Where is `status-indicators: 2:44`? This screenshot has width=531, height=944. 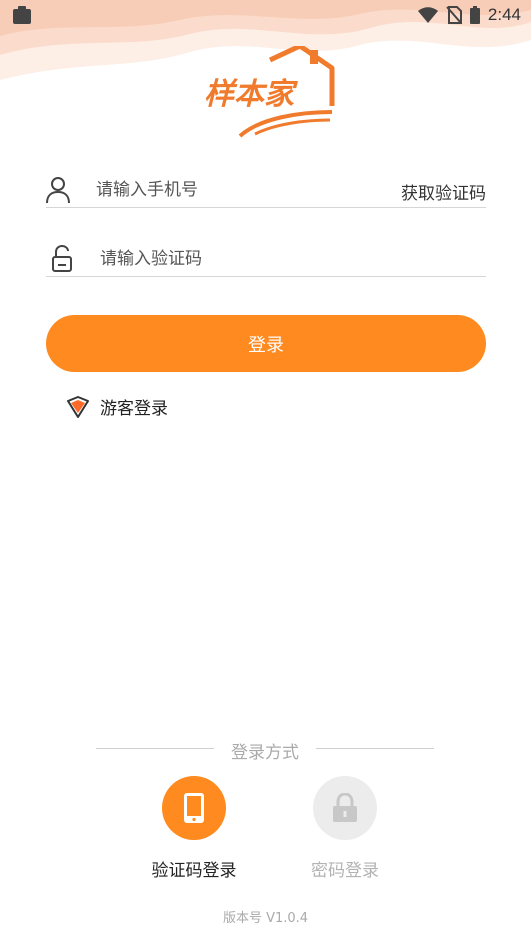
status-indicators: 2:44 is located at coordinates (469, 15).